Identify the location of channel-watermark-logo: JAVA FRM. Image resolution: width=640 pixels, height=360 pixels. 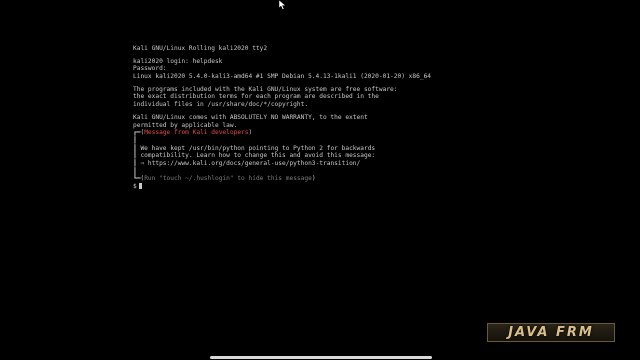
(551, 332).